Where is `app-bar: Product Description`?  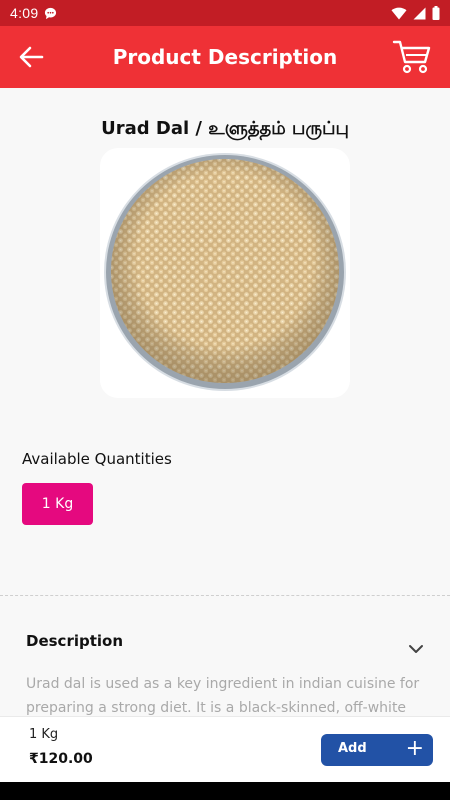
app-bar: Product Description is located at coordinates (225, 57).